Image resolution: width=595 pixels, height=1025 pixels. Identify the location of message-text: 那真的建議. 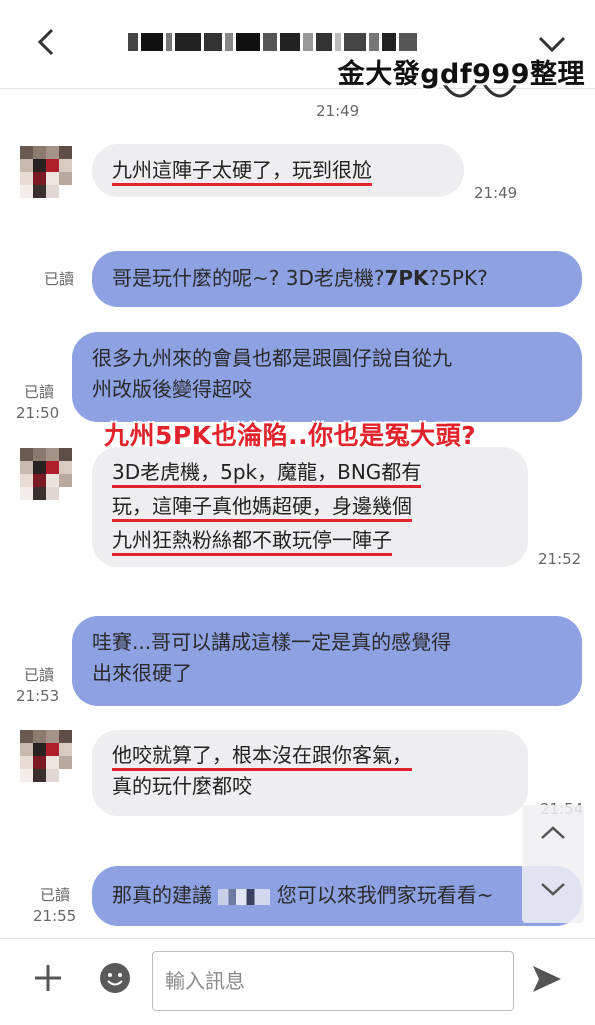
(162, 895).